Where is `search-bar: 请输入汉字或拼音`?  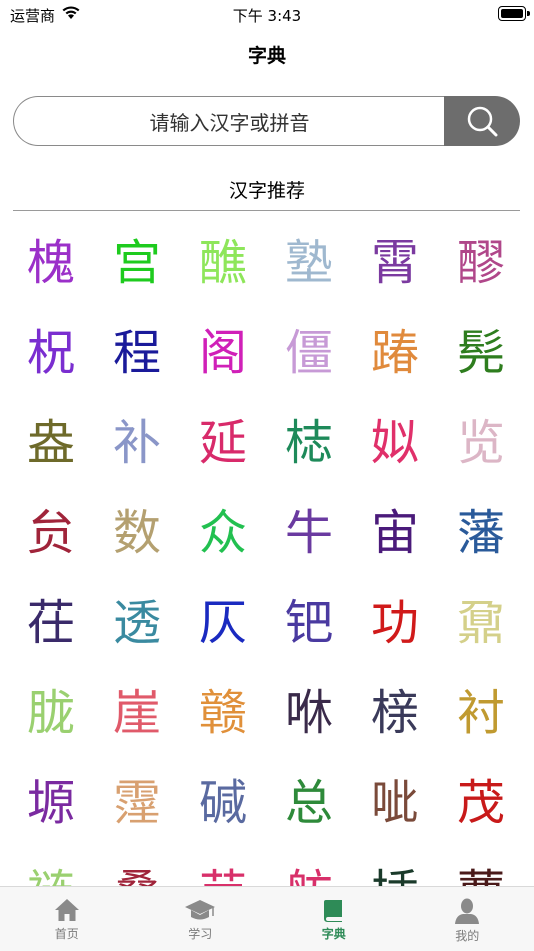 search-bar: 请输入汉字或拼音 is located at coordinates (266, 121).